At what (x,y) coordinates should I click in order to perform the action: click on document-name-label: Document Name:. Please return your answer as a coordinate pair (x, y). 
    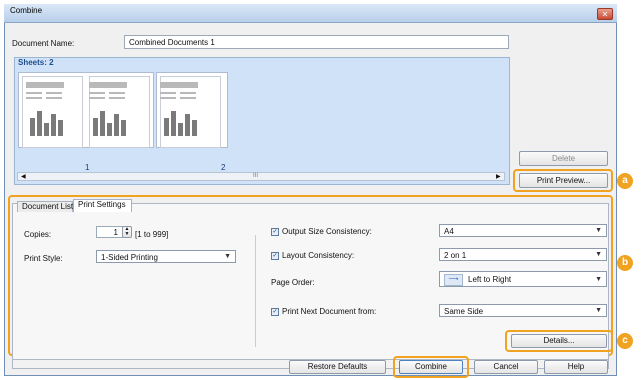
    Looking at the image, I should click on (43, 43).